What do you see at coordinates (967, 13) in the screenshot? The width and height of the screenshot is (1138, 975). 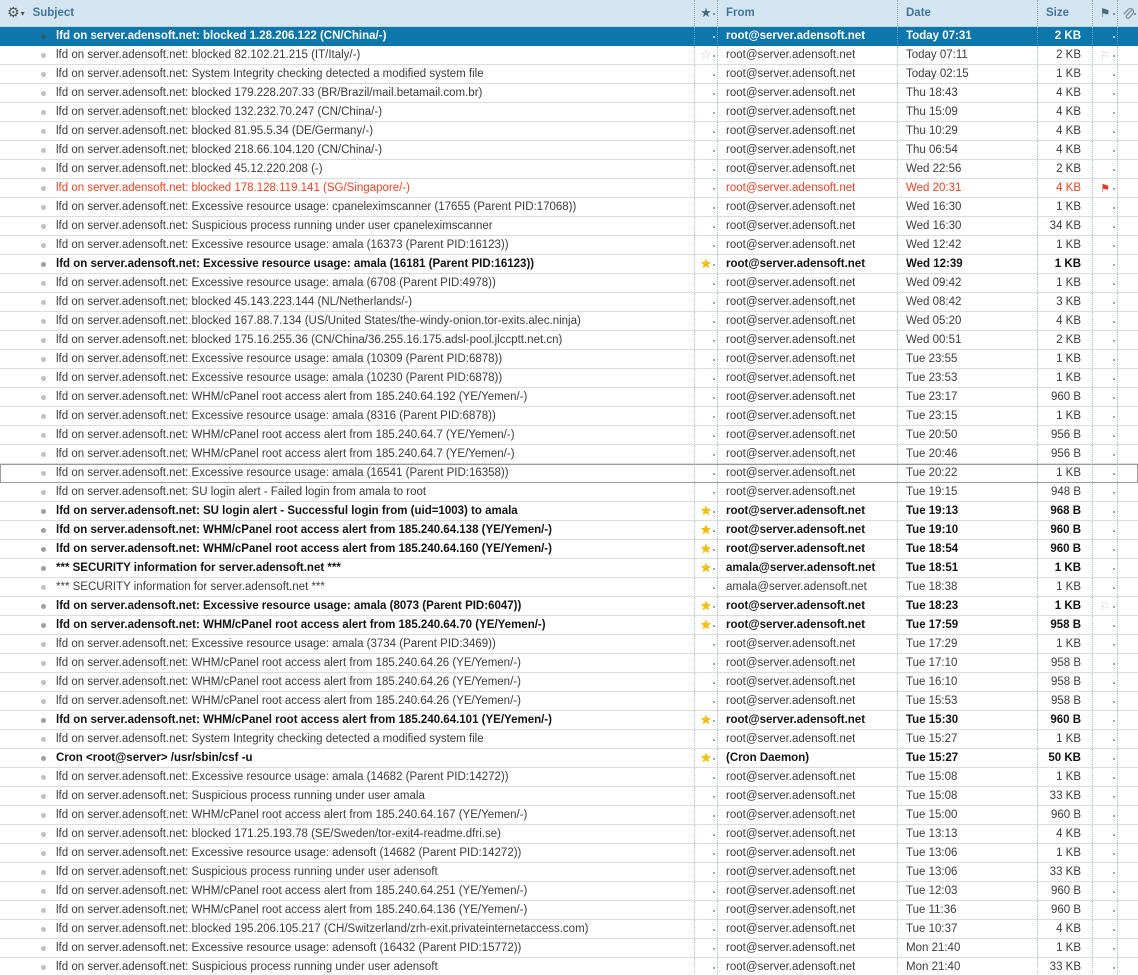 I see `column-header-date: Date` at bounding box center [967, 13].